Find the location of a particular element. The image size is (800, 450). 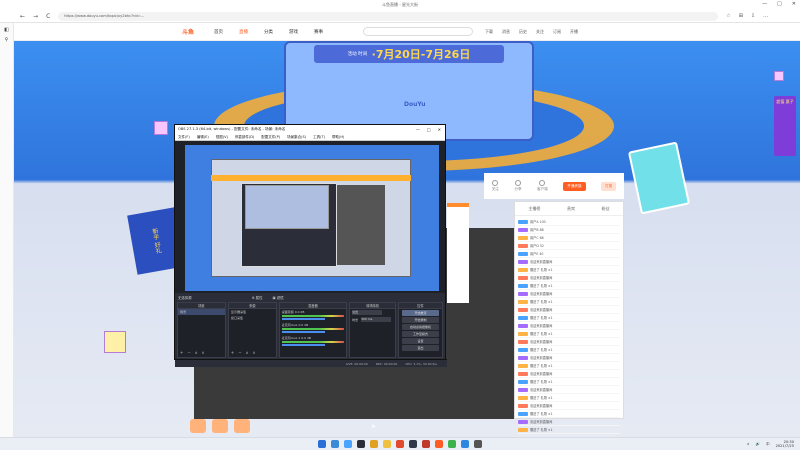

duration-input: 300 ms is located at coordinates (376, 319).